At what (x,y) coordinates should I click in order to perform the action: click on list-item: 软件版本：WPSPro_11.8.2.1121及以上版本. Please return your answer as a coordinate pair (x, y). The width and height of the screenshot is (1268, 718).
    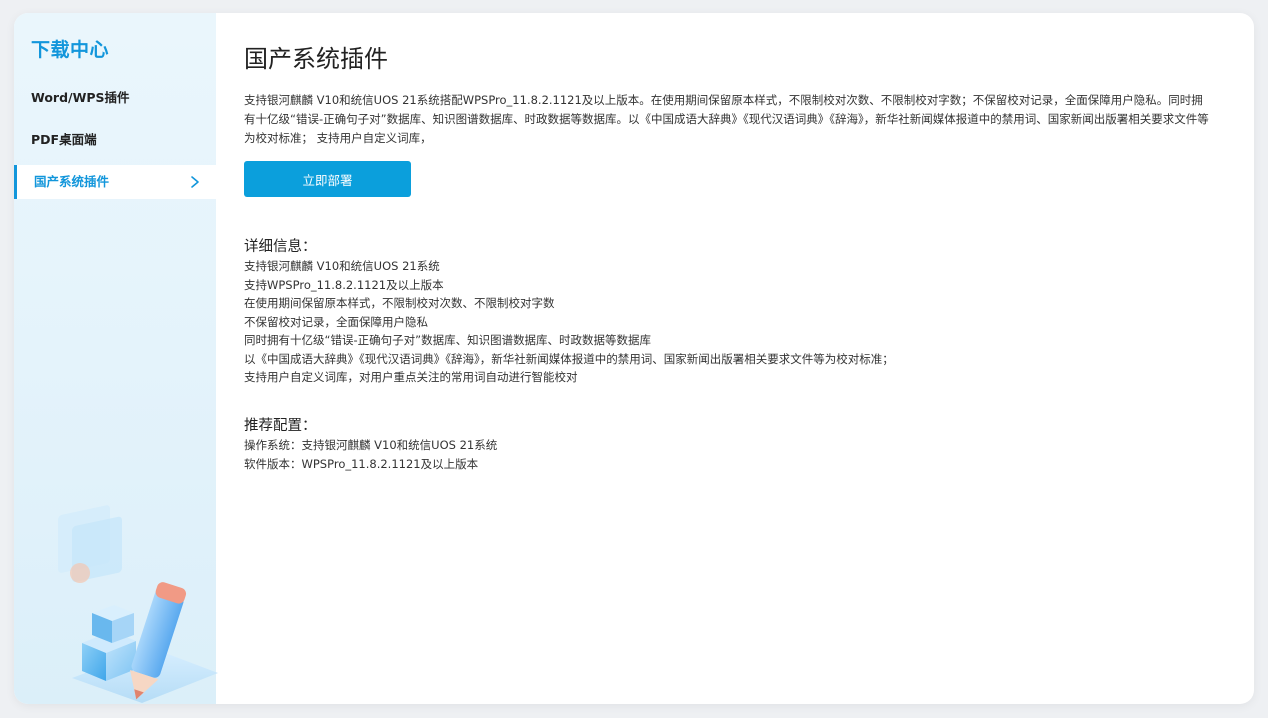
    Looking at the image, I should click on (361, 463).